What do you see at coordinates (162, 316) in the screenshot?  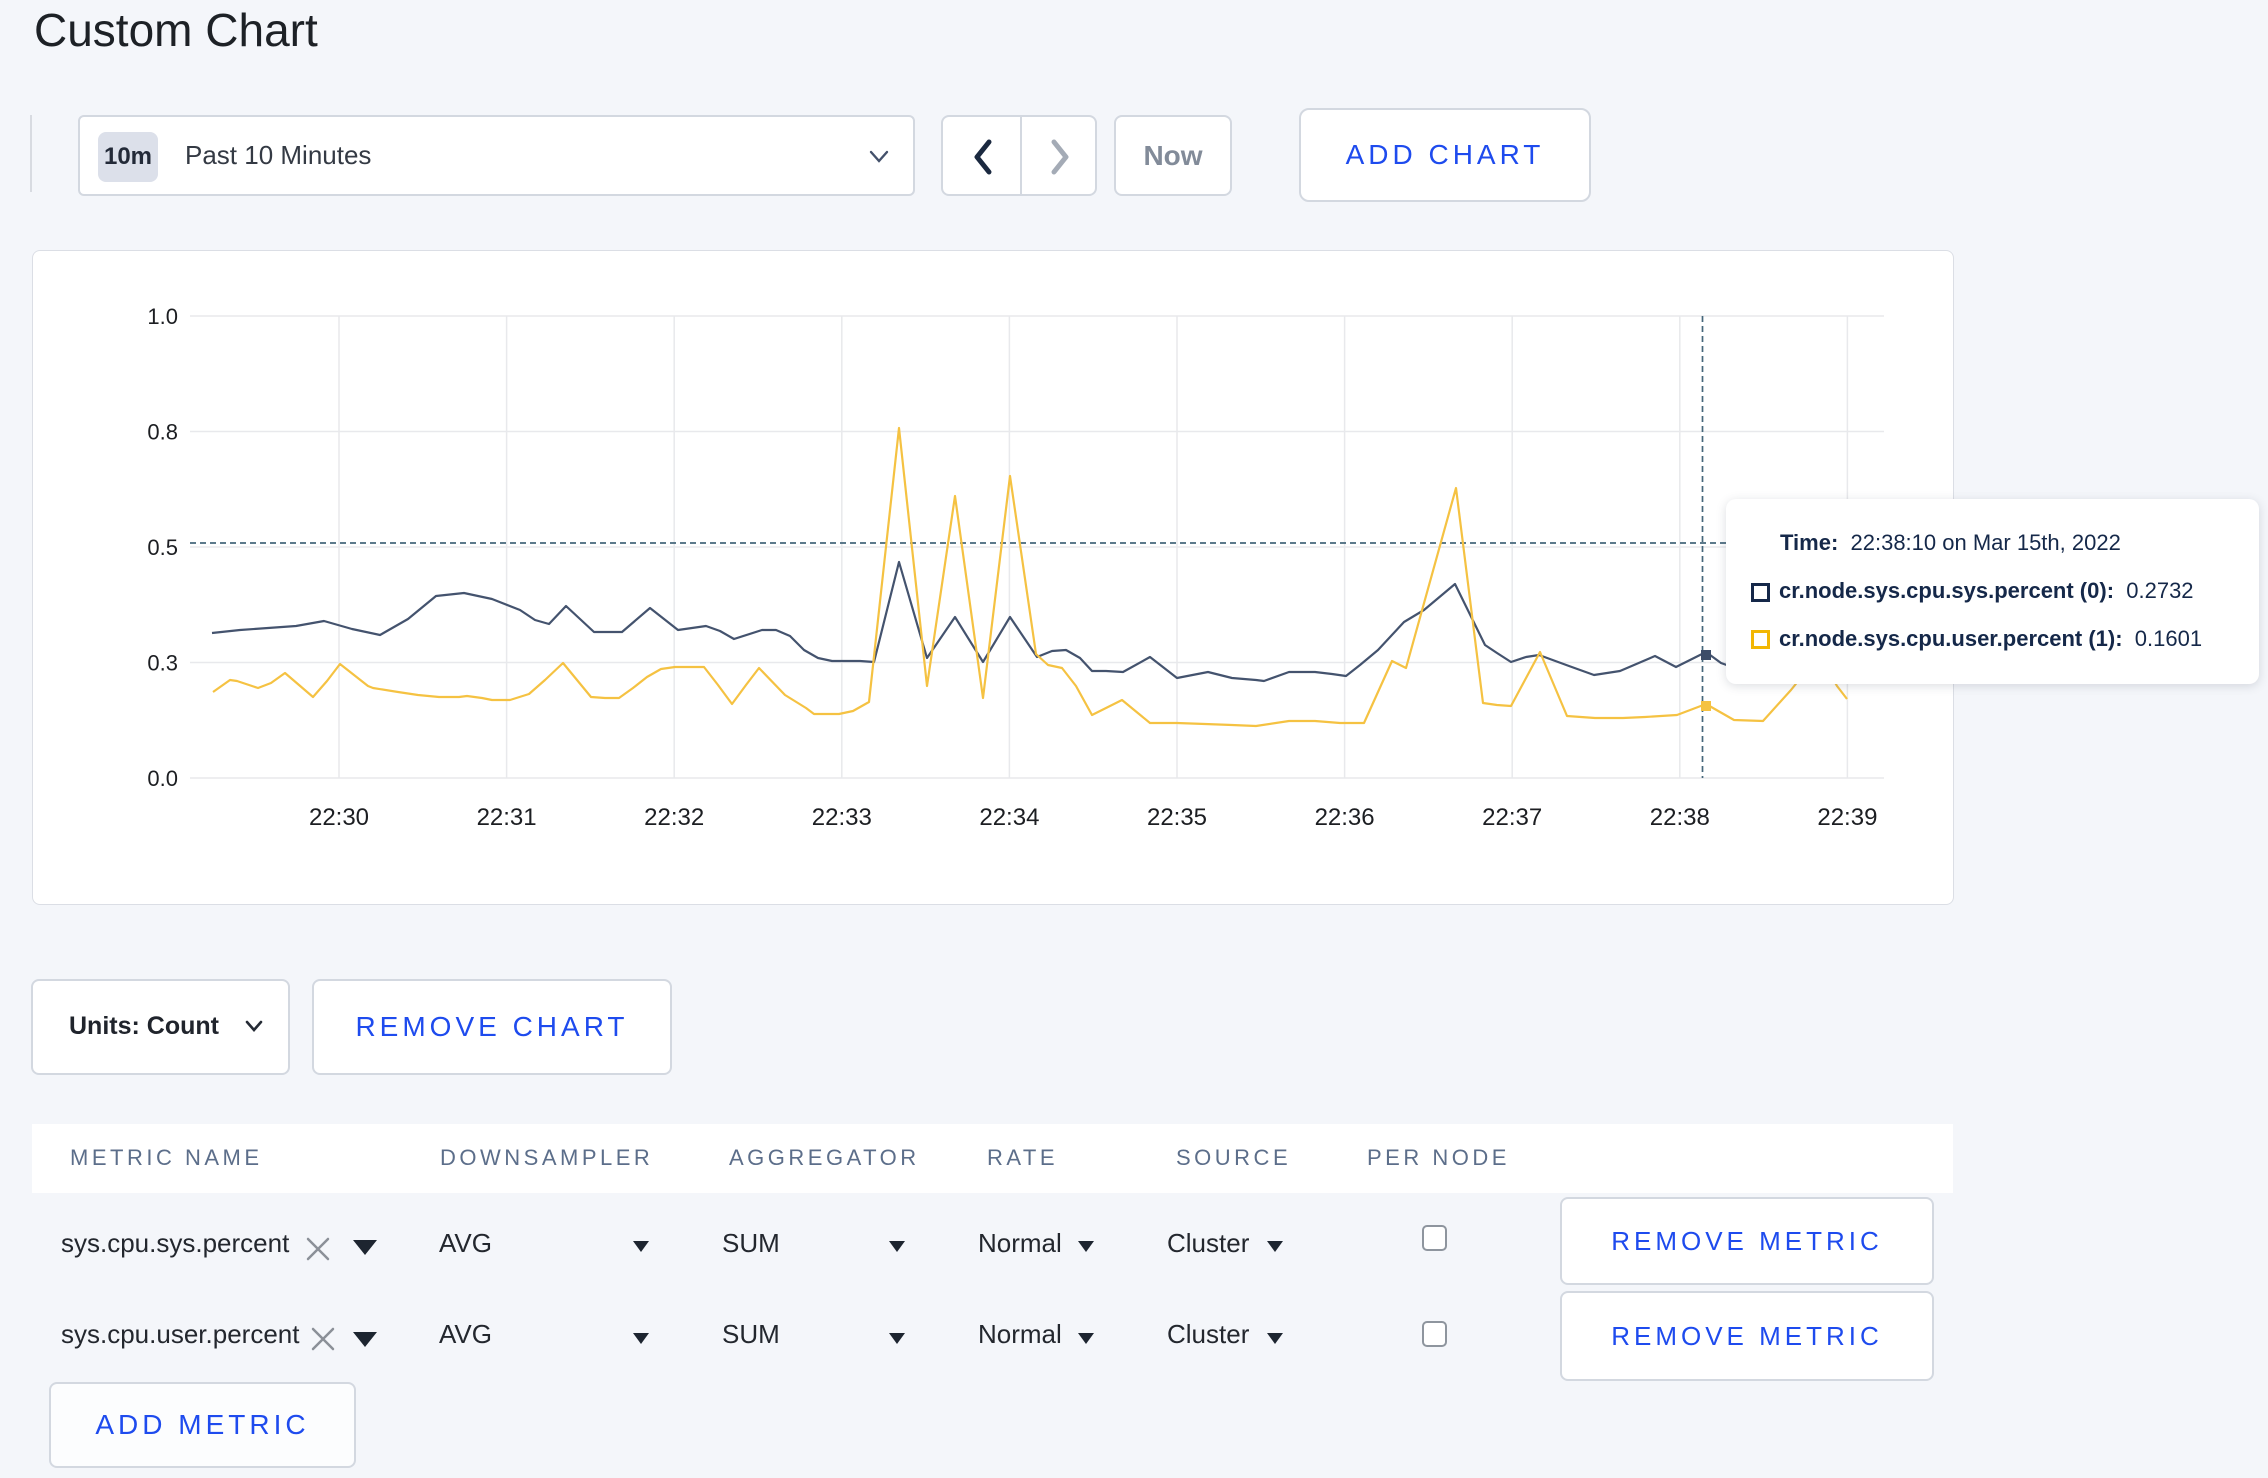 I see `svg-text: 1.0` at bounding box center [162, 316].